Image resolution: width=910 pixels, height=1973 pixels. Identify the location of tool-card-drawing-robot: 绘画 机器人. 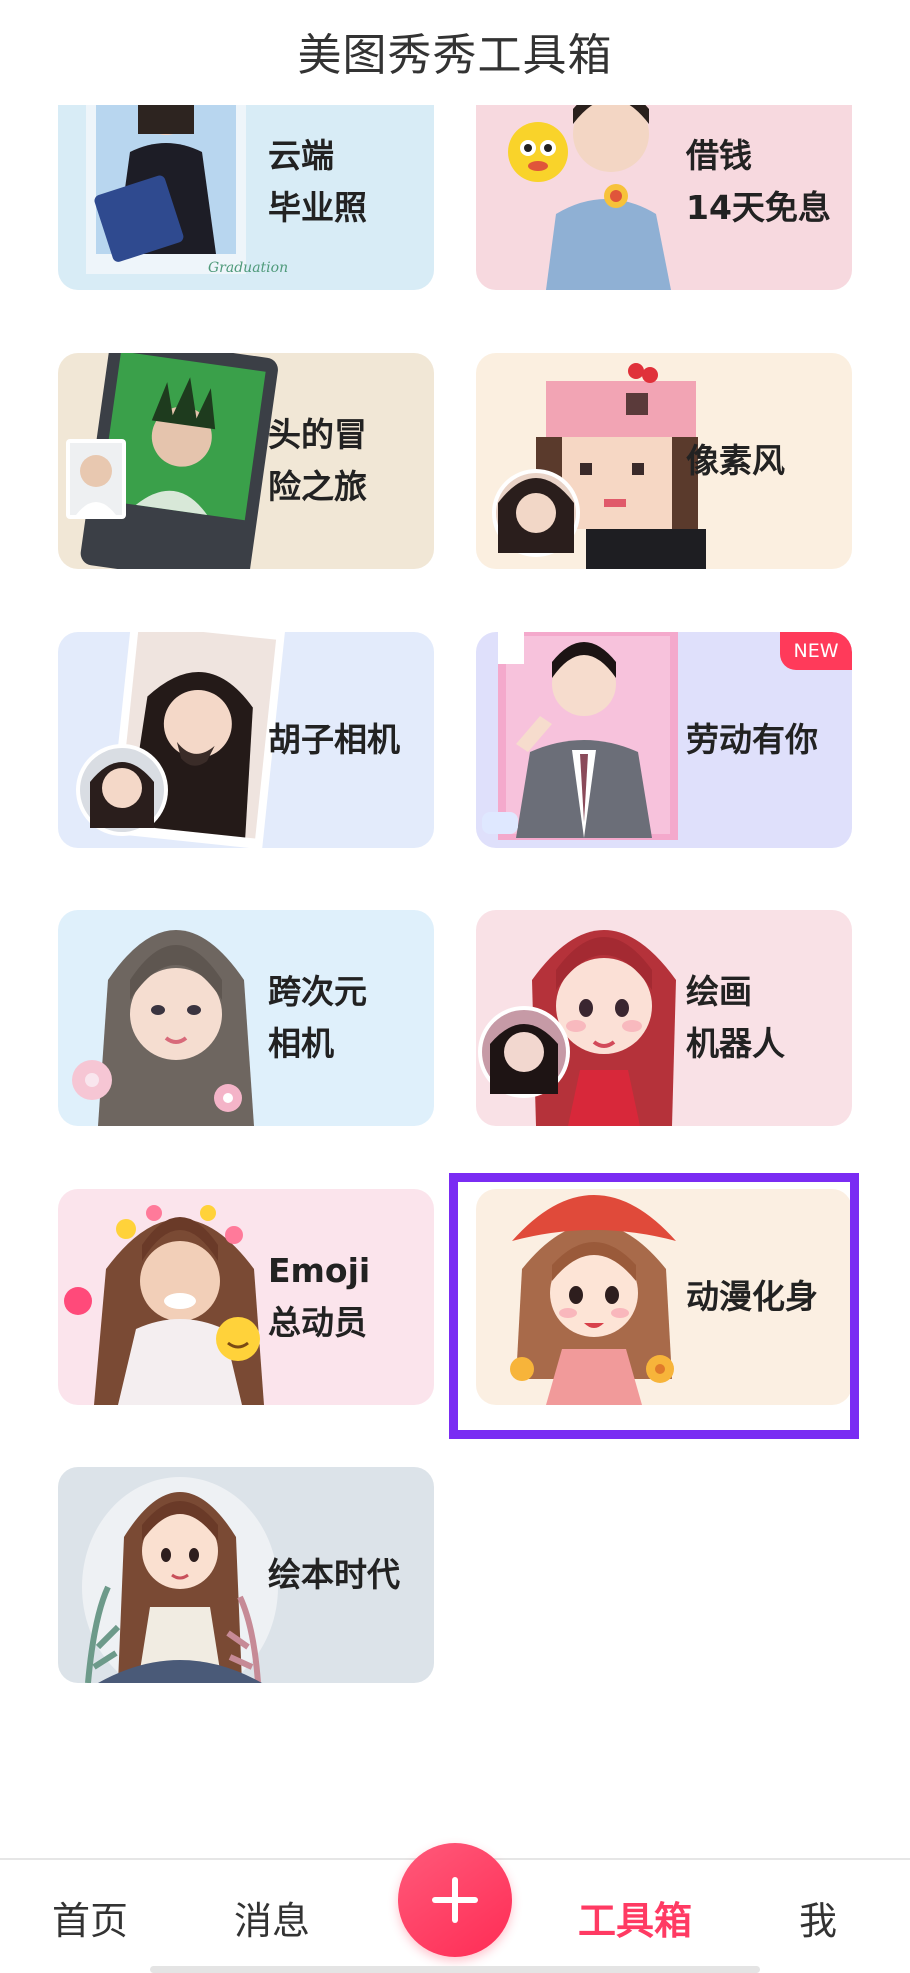
(664, 1018).